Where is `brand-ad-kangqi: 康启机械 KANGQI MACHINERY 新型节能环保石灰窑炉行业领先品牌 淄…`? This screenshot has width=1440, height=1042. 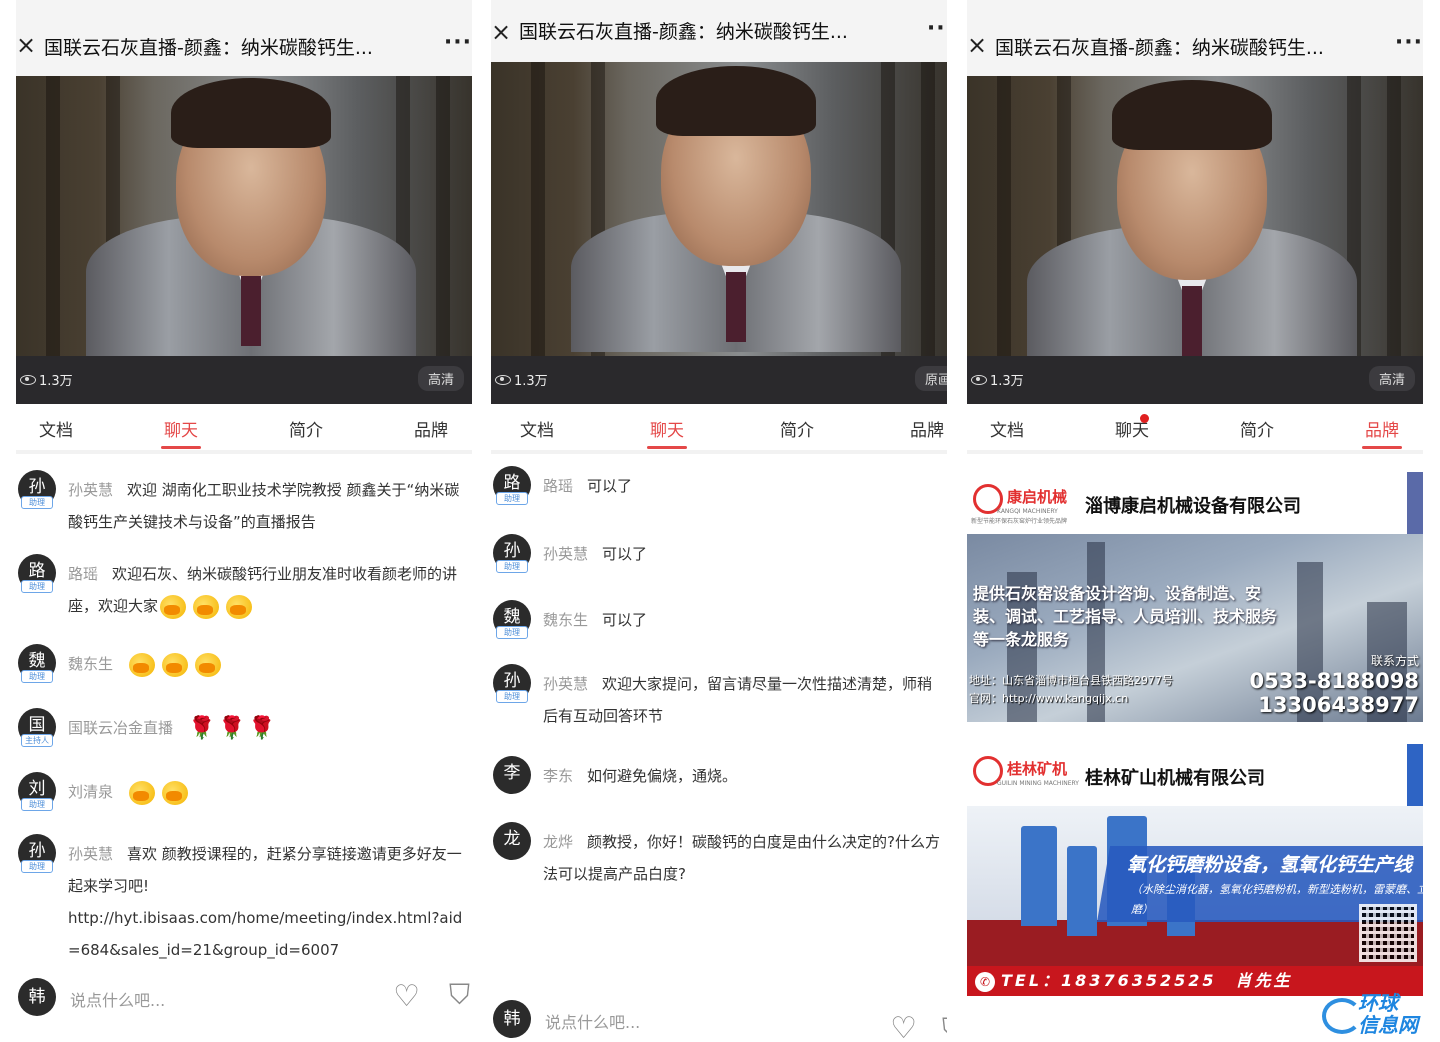
brand-ad-kangqi: 康启机械 KANGQI MACHINERY 新型节能环保石灰窑炉行业领先品牌 淄… is located at coordinates (1195, 597).